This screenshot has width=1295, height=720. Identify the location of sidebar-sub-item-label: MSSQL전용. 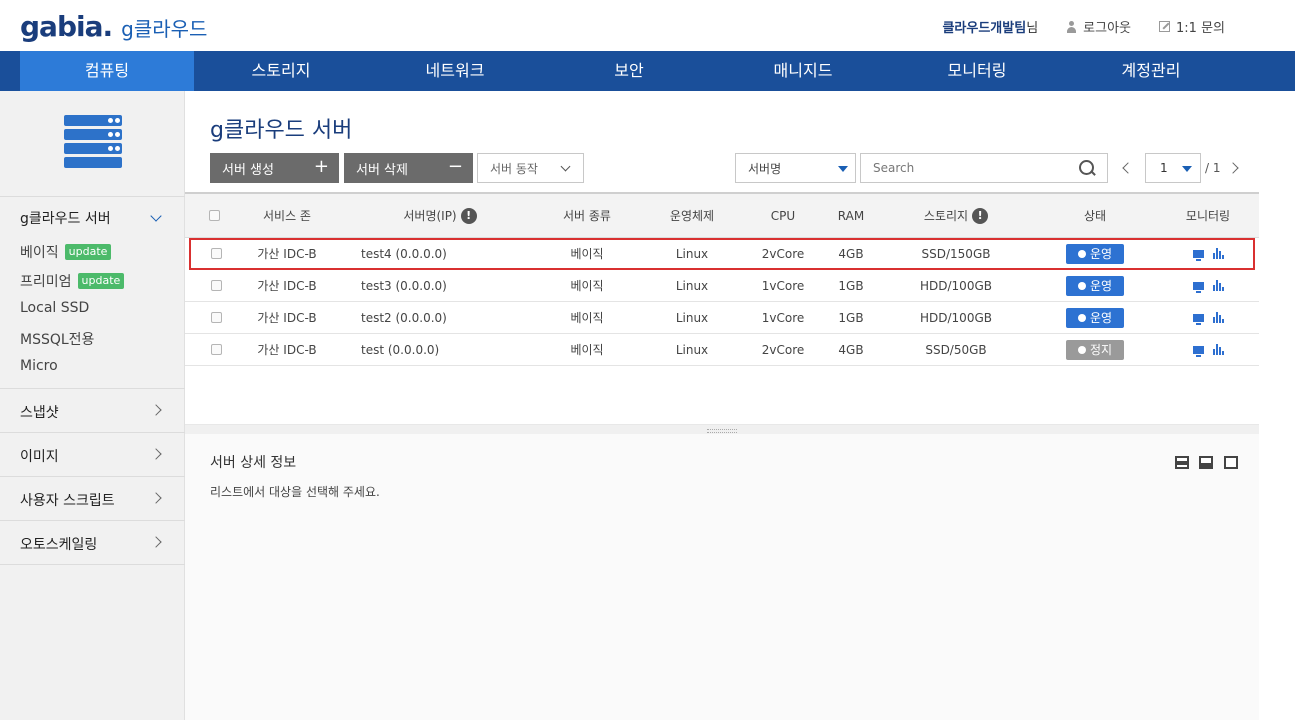
(57, 340).